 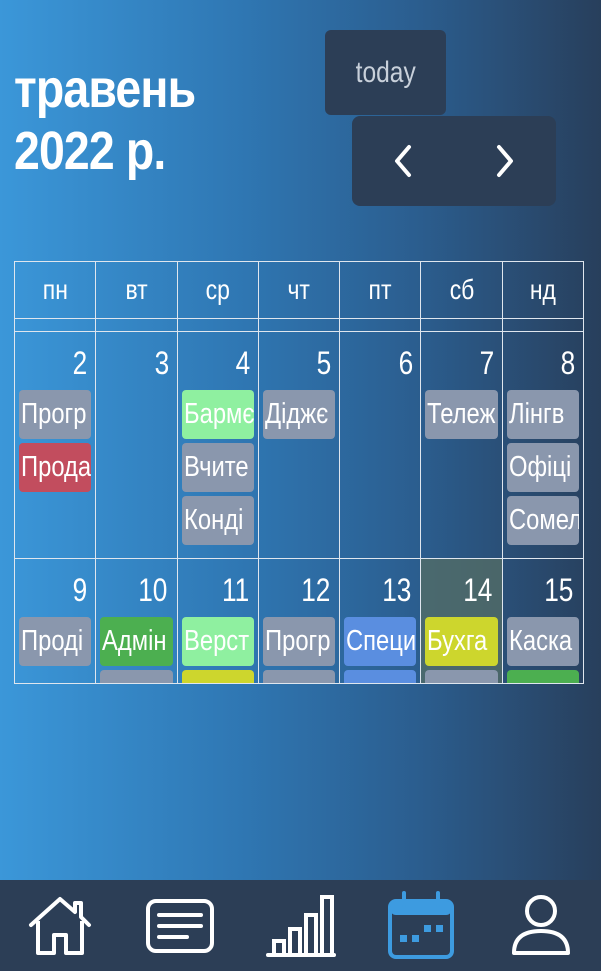 What do you see at coordinates (55, 359) in the screenshot?
I see `day-number: 2` at bounding box center [55, 359].